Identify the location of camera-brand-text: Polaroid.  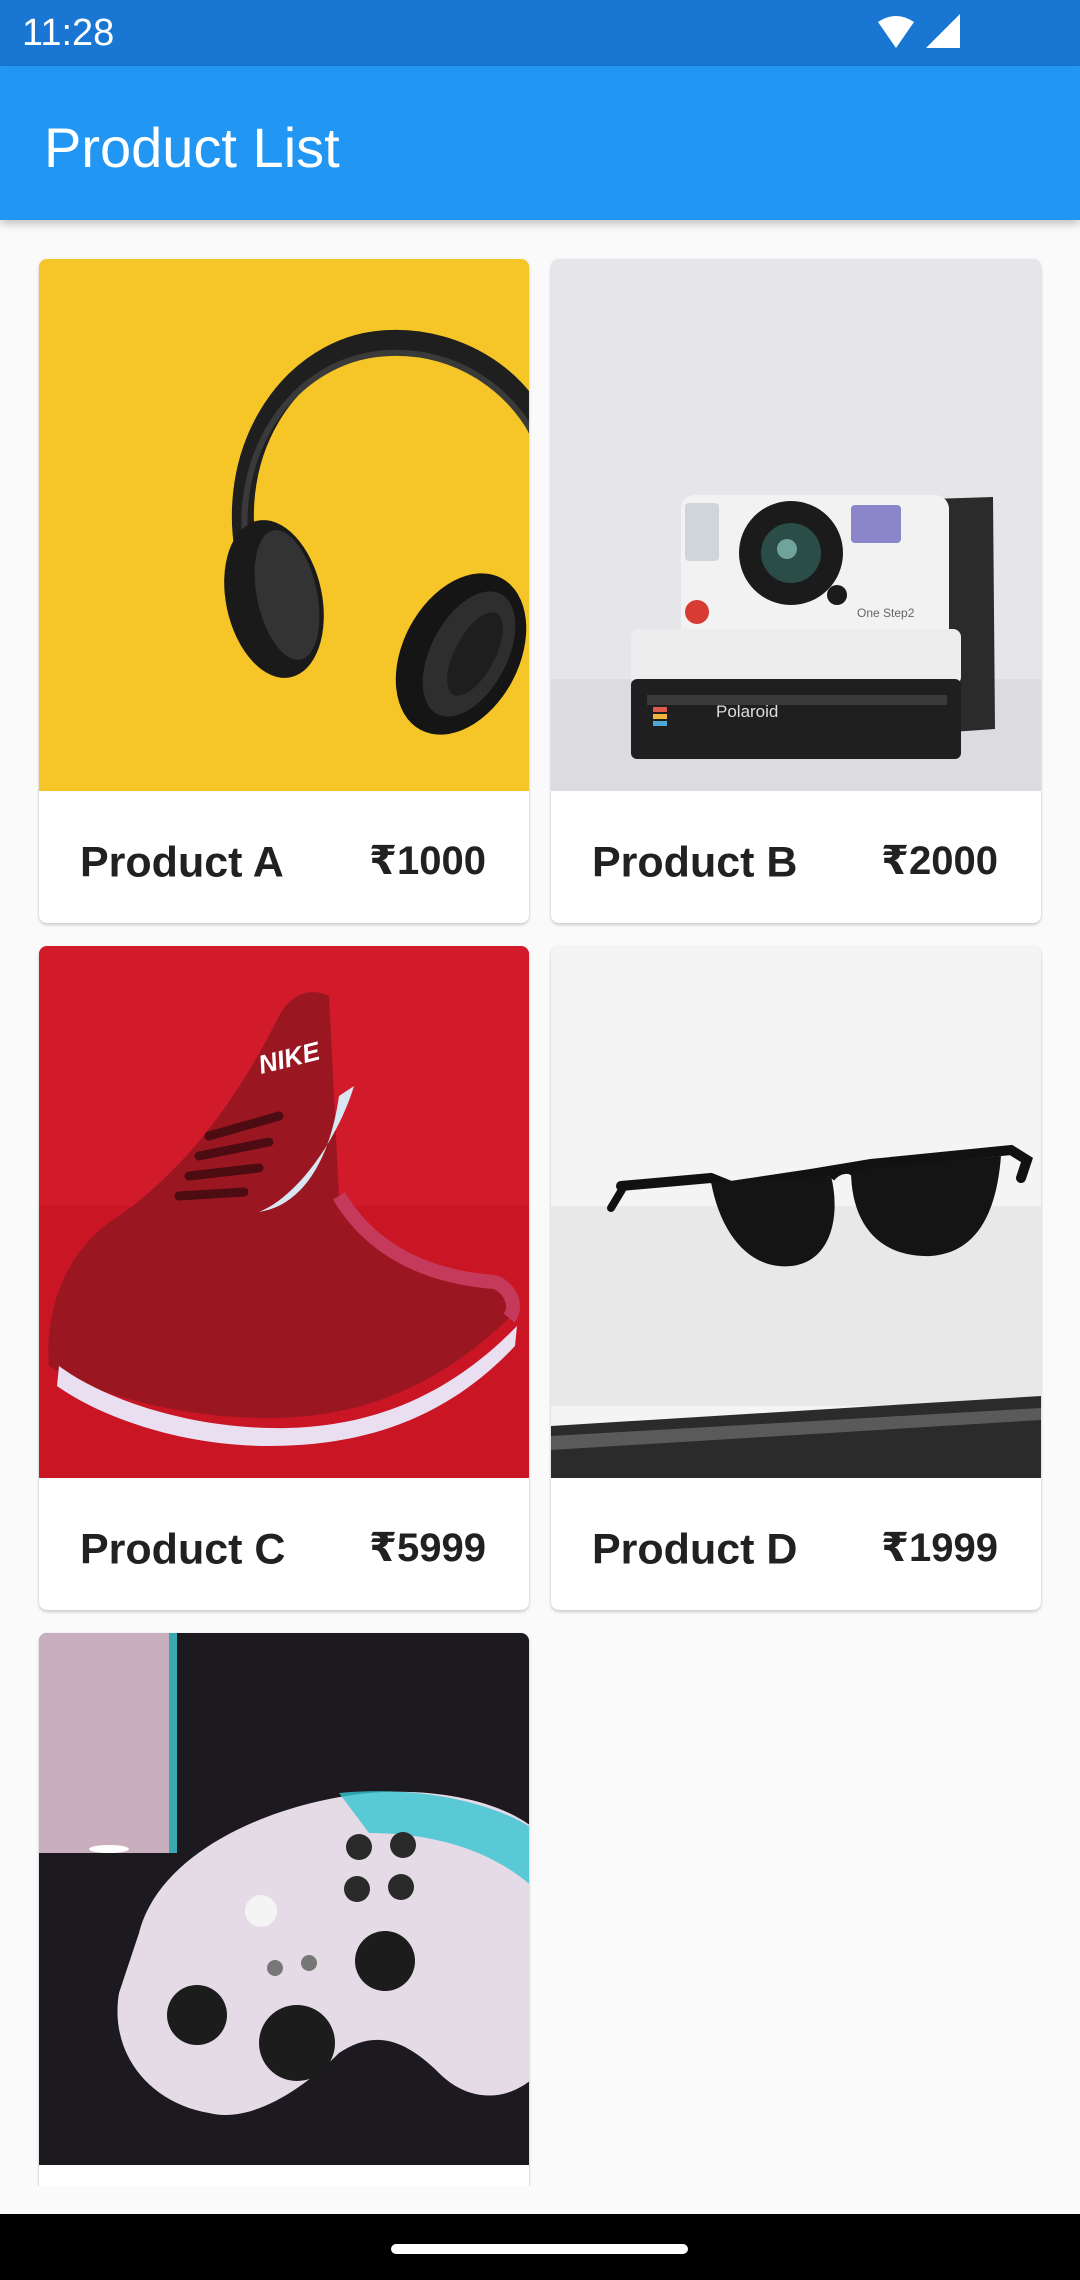
(747, 711).